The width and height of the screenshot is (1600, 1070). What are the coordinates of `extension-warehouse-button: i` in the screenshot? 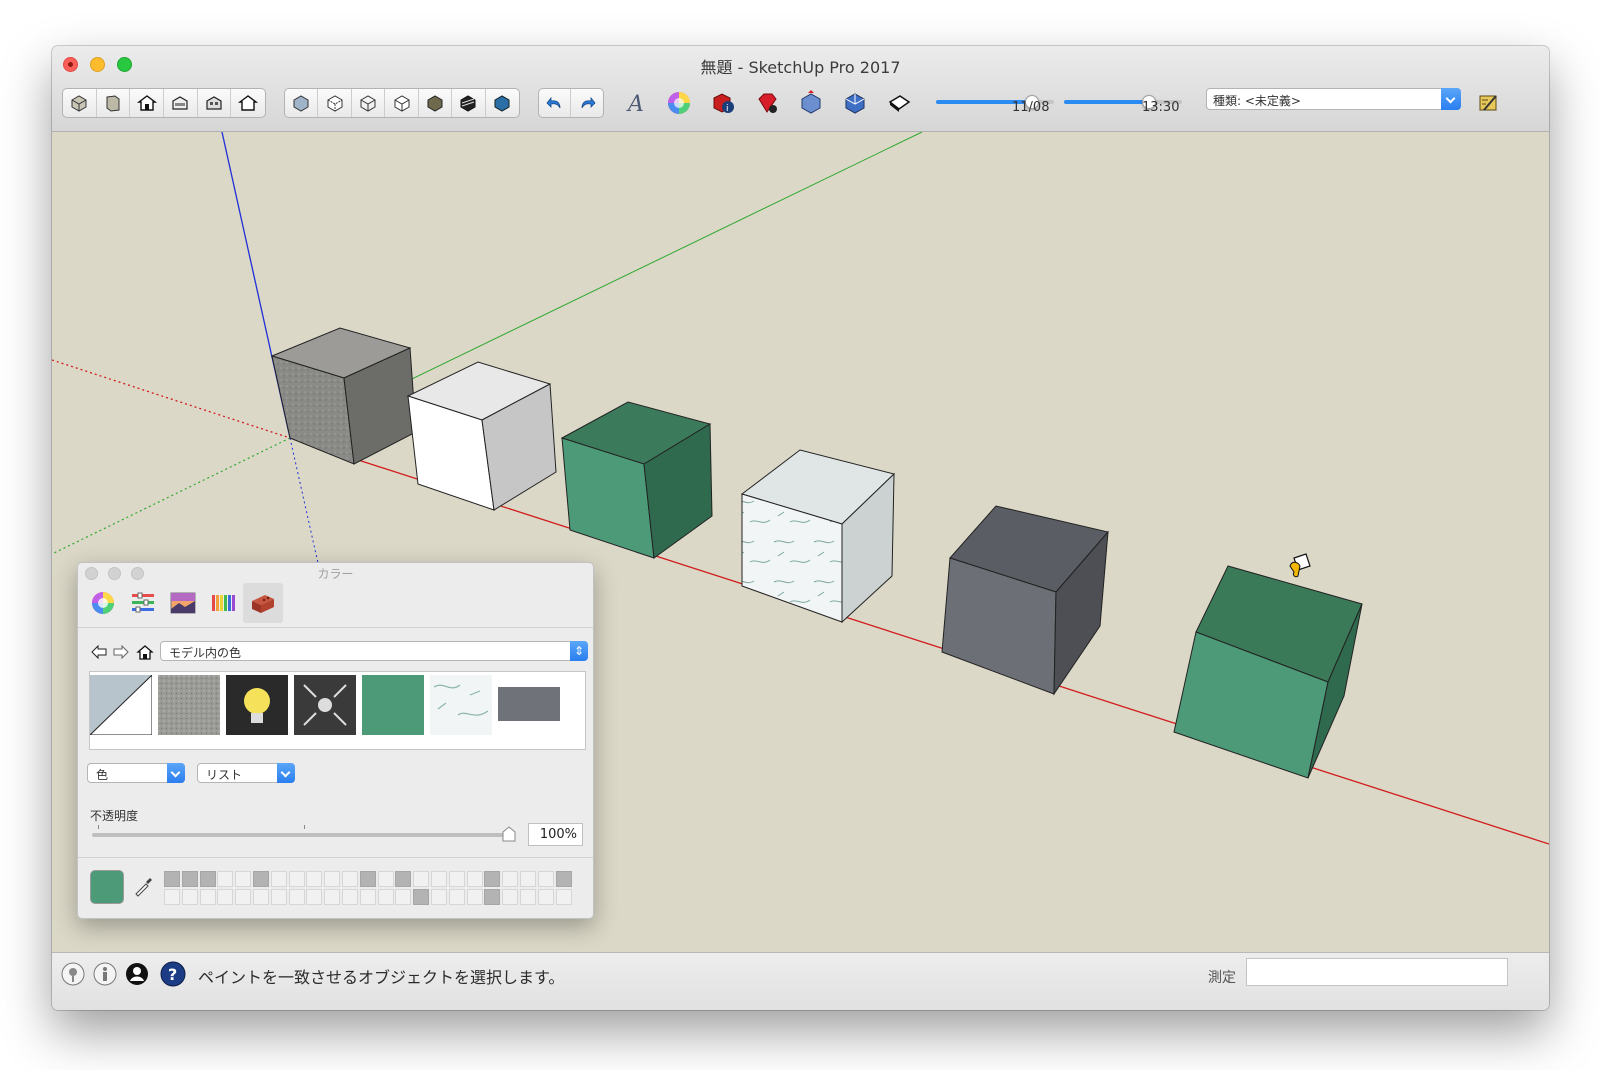 It's located at (723, 103).